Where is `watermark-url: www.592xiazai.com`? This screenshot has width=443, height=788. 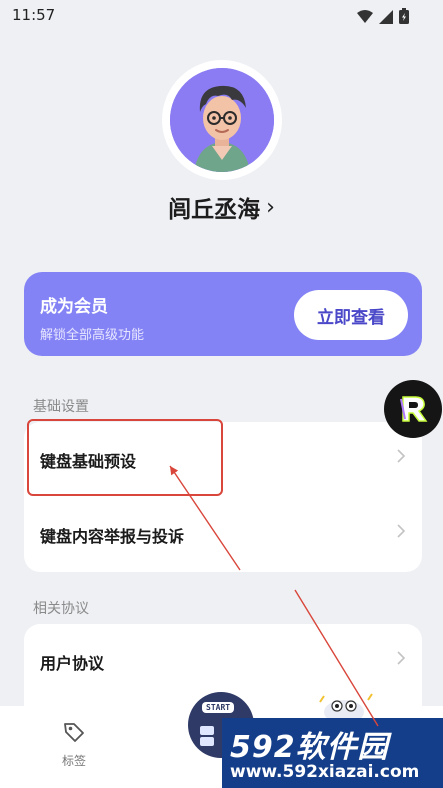 watermark-url: www.592xiazai.com is located at coordinates (325, 772).